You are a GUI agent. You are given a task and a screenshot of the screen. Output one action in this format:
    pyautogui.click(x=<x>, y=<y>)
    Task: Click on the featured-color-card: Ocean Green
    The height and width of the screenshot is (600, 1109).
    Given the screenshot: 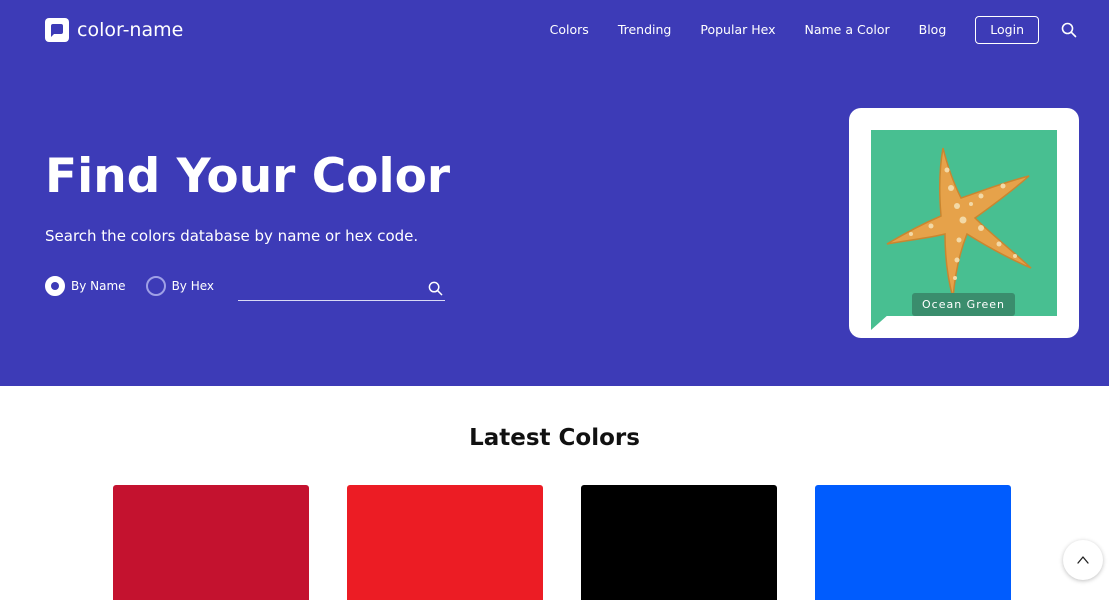 What is the action you would take?
    pyautogui.click(x=964, y=223)
    